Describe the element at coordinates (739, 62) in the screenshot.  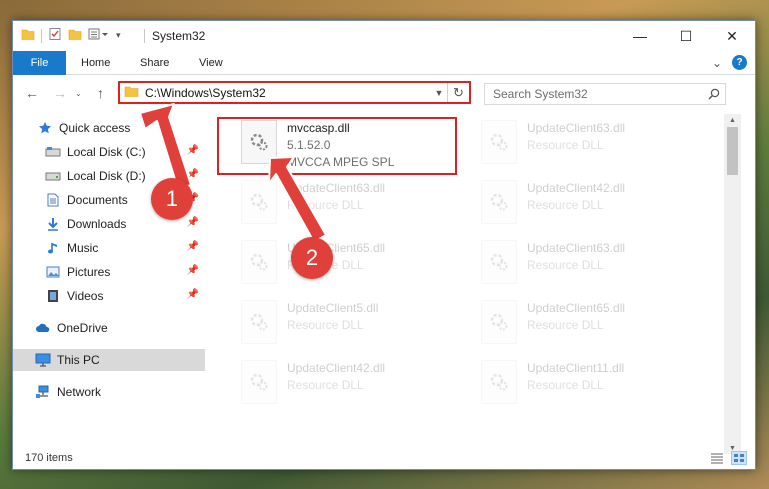
I see `help-icon: ?` at that location.